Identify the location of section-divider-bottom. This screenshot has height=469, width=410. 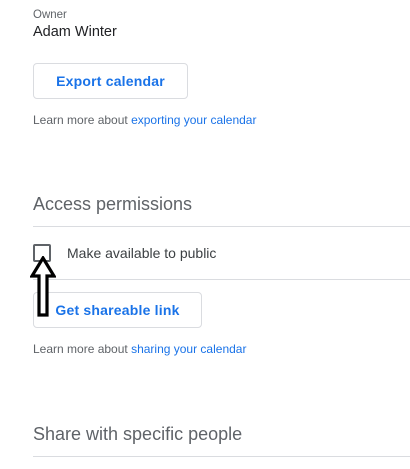
(221, 456).